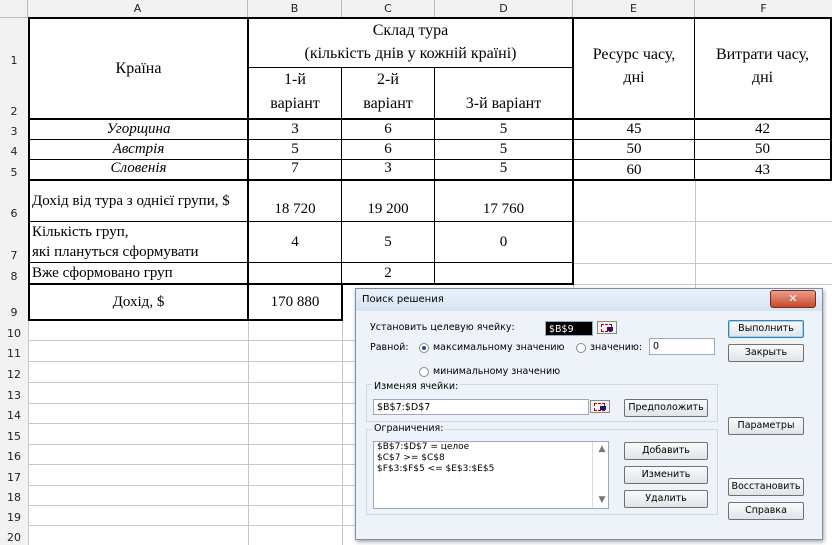 This screenshot has width=832, height=545. Describe the element at coordinates (14, 515) in the screenshot. I see `row-header: 19` at that location.